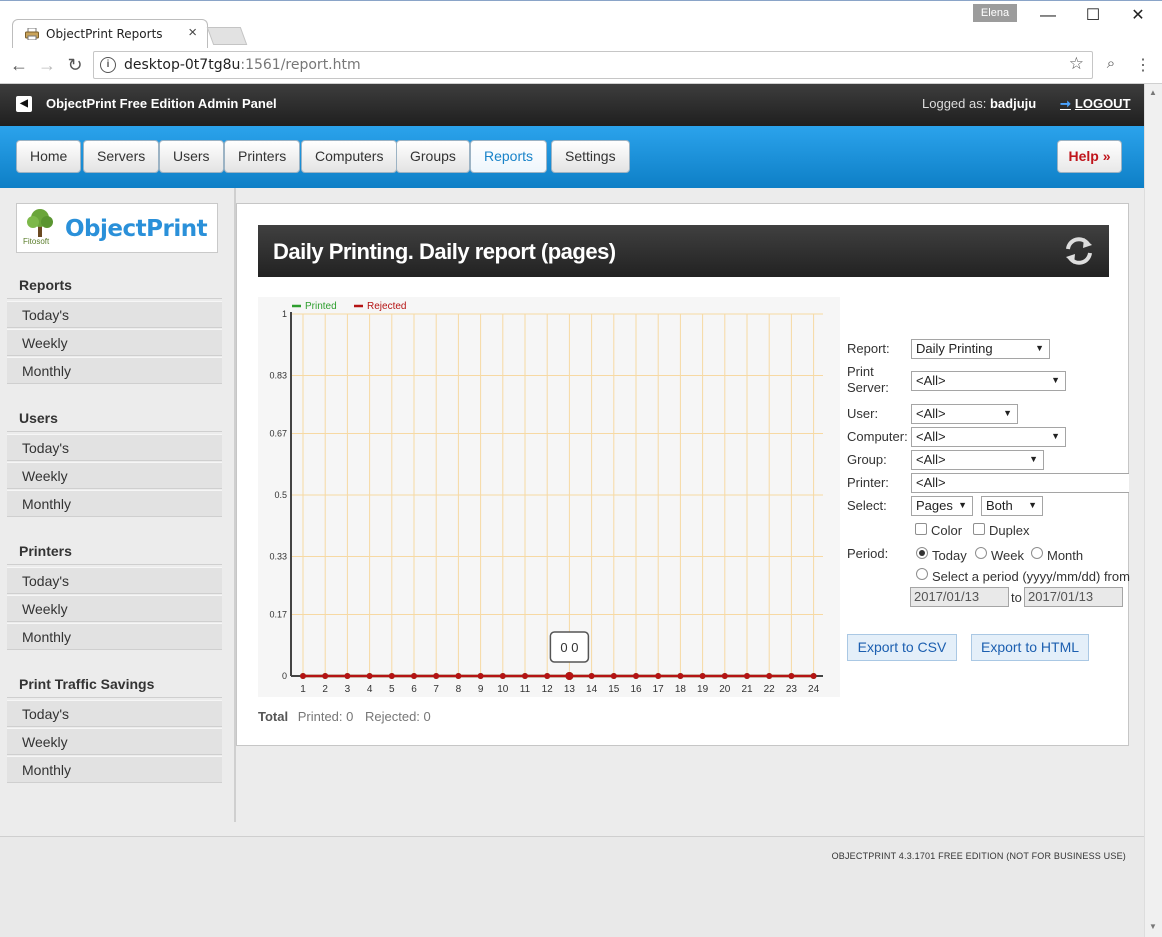  I want to click on sidebar-savings-today: Today's, so click(114, 713).